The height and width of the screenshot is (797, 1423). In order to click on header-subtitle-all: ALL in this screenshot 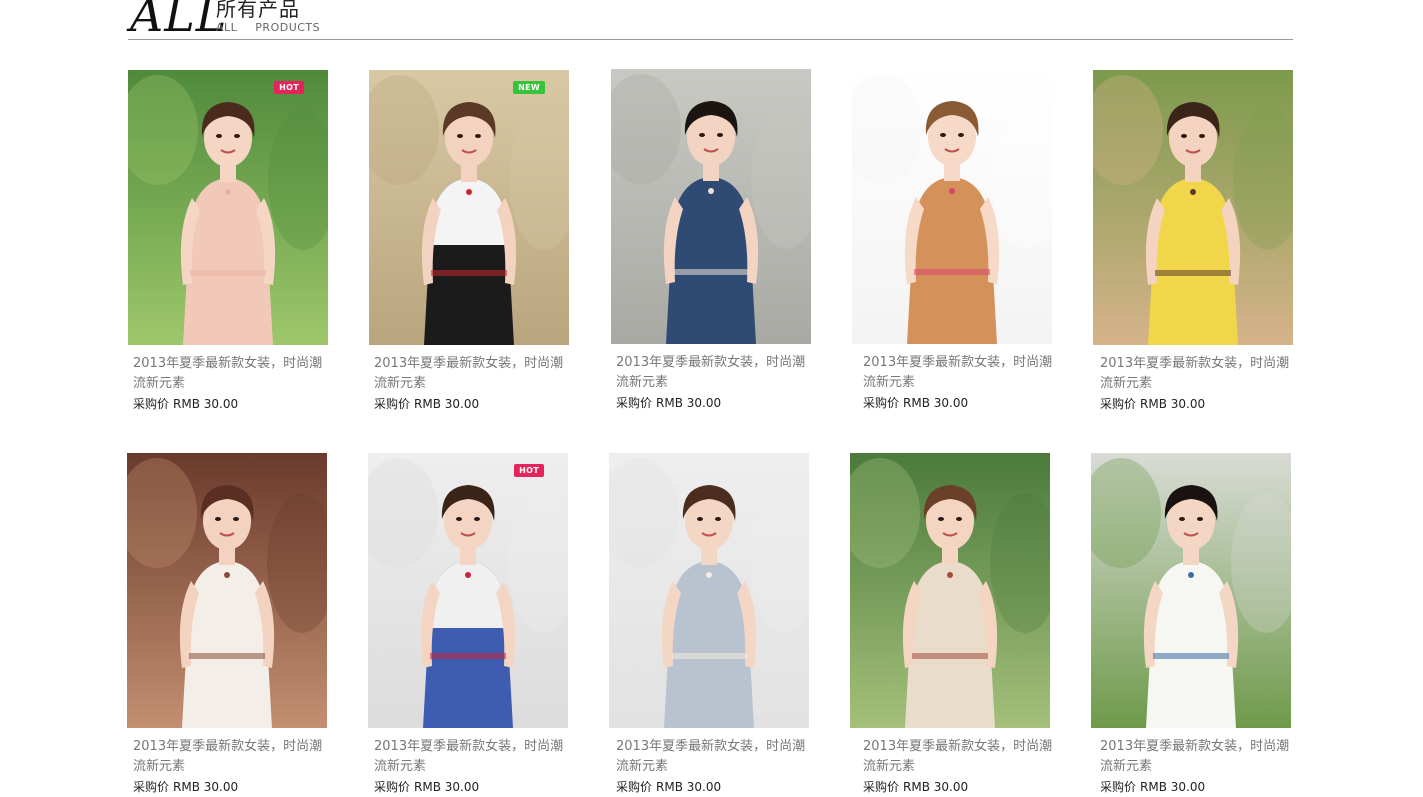, I will do `click(227, 27)`.